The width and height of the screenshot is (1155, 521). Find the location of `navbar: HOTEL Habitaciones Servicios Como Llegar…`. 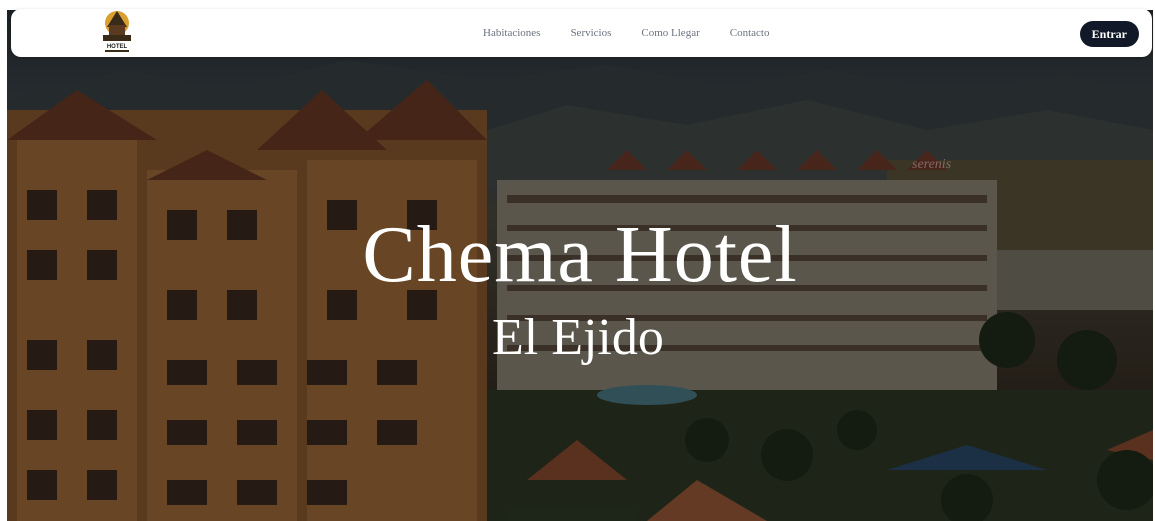

navbar: HOTEL Habitaciones Servicios Como Llegar… is located at coordinates (581, 33).